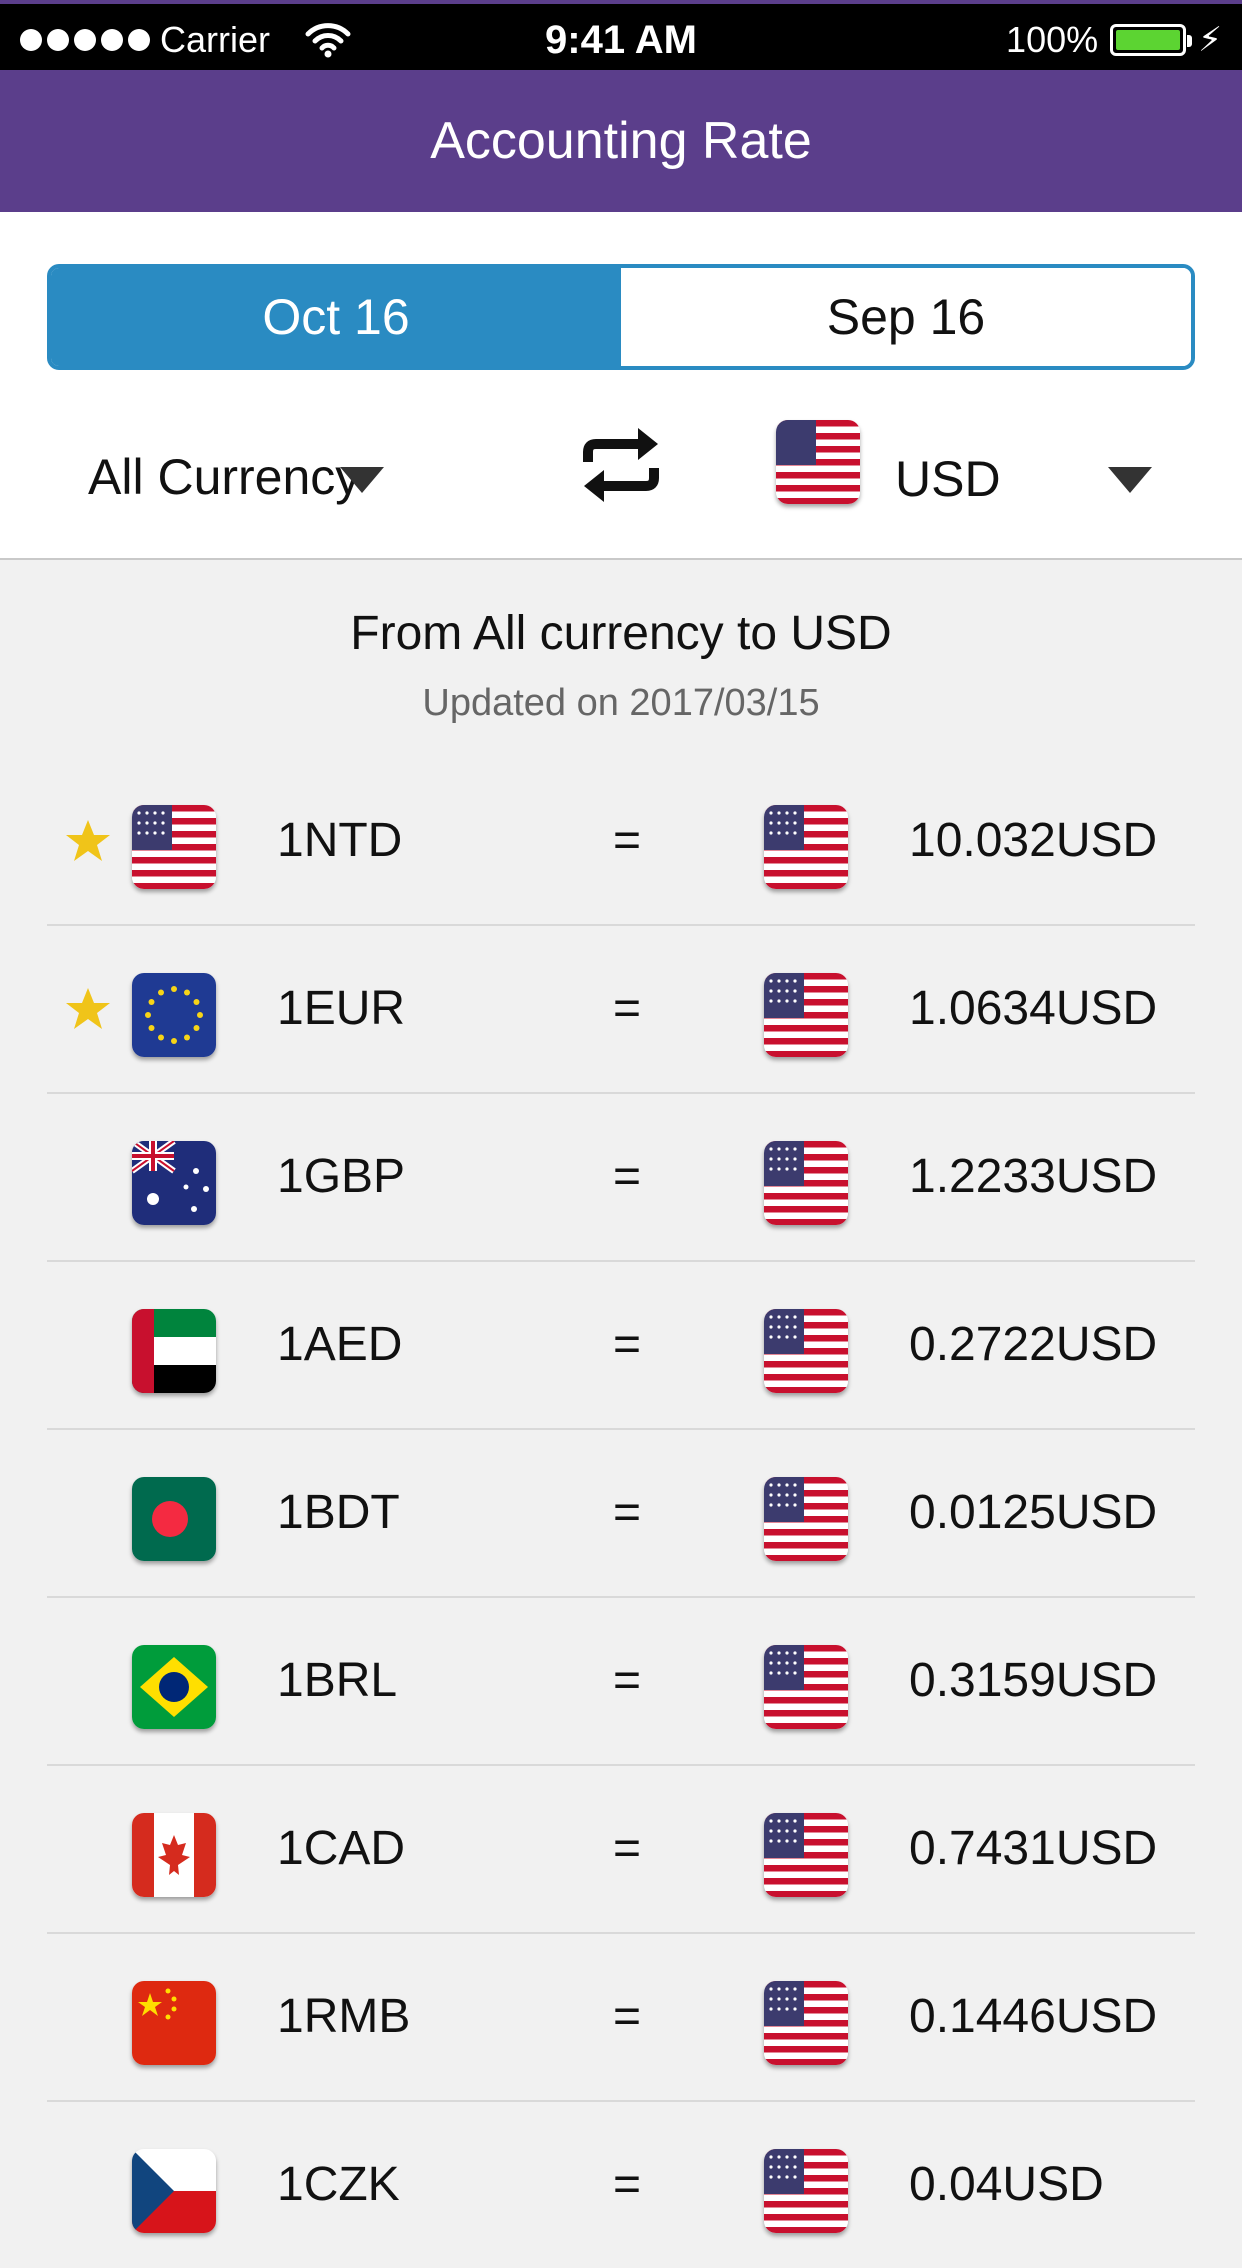  Describe the element at coordinates (174, 2023) in the screenshot. I see `cn-flag-icon` at that location.